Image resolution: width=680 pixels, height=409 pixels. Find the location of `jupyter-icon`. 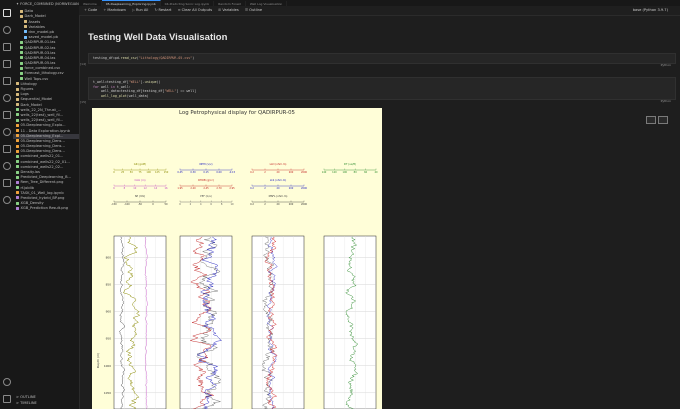

jupyter-icon is located at coordinates (6, 132).